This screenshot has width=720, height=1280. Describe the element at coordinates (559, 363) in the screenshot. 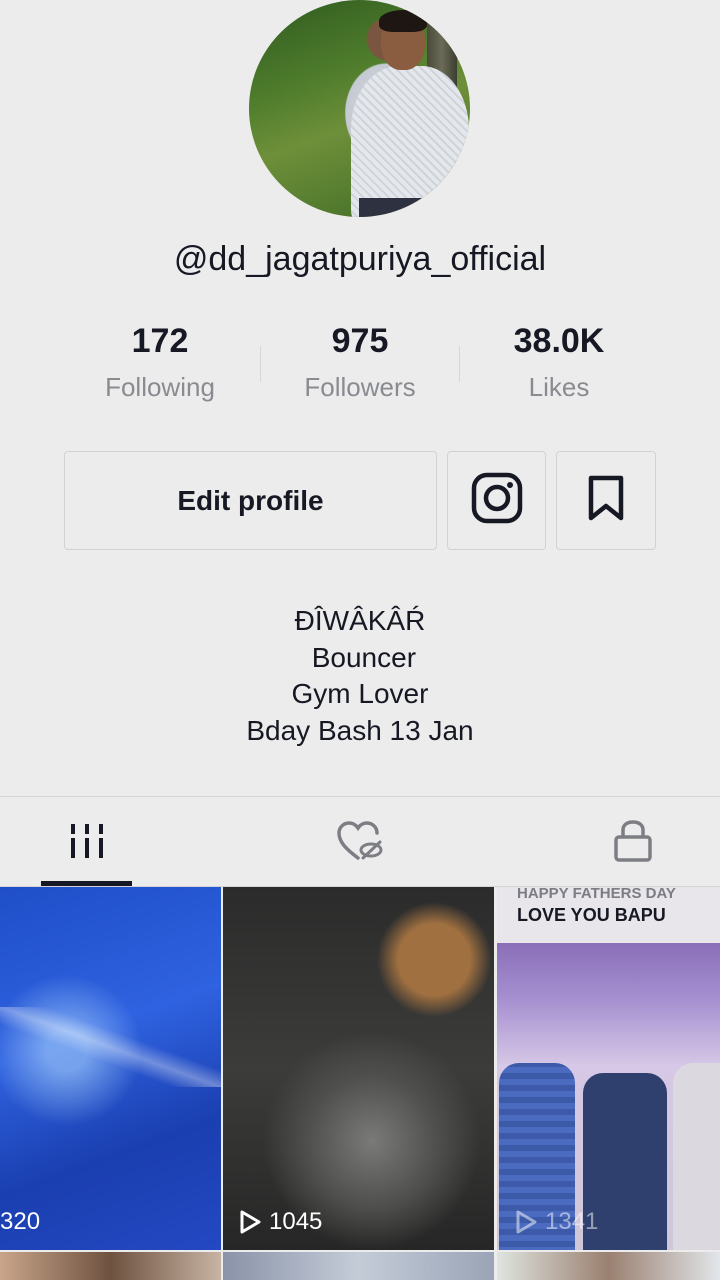

I see `stat-likes: 38.0K Likes` at that location.